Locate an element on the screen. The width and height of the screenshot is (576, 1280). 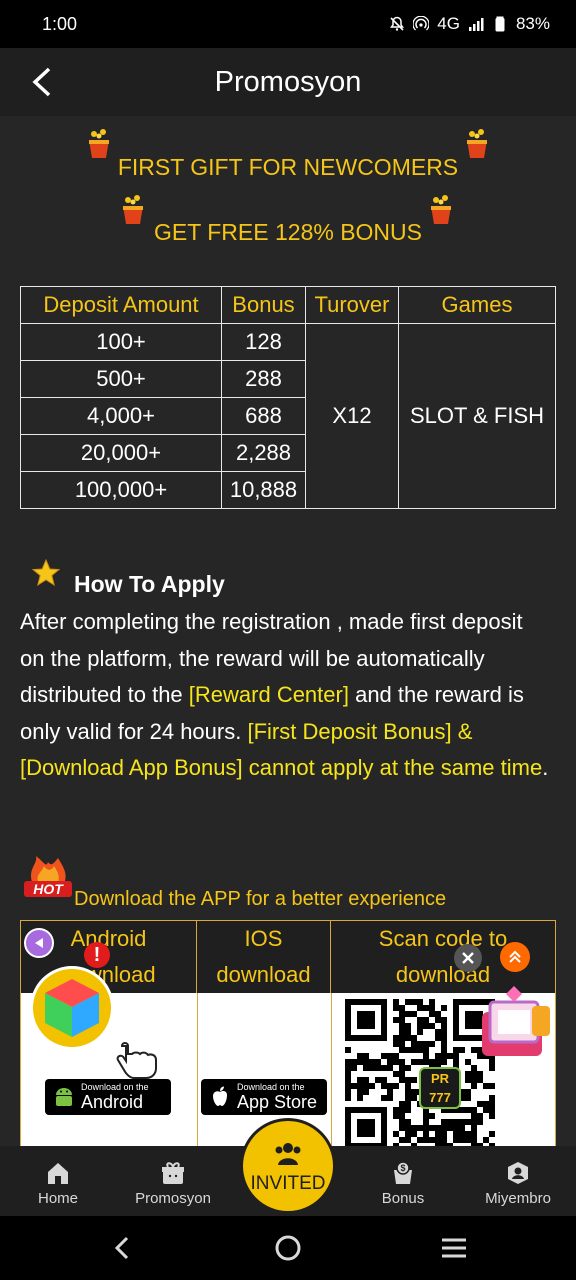
bell-off-icon is located at coordinates (397, 23).